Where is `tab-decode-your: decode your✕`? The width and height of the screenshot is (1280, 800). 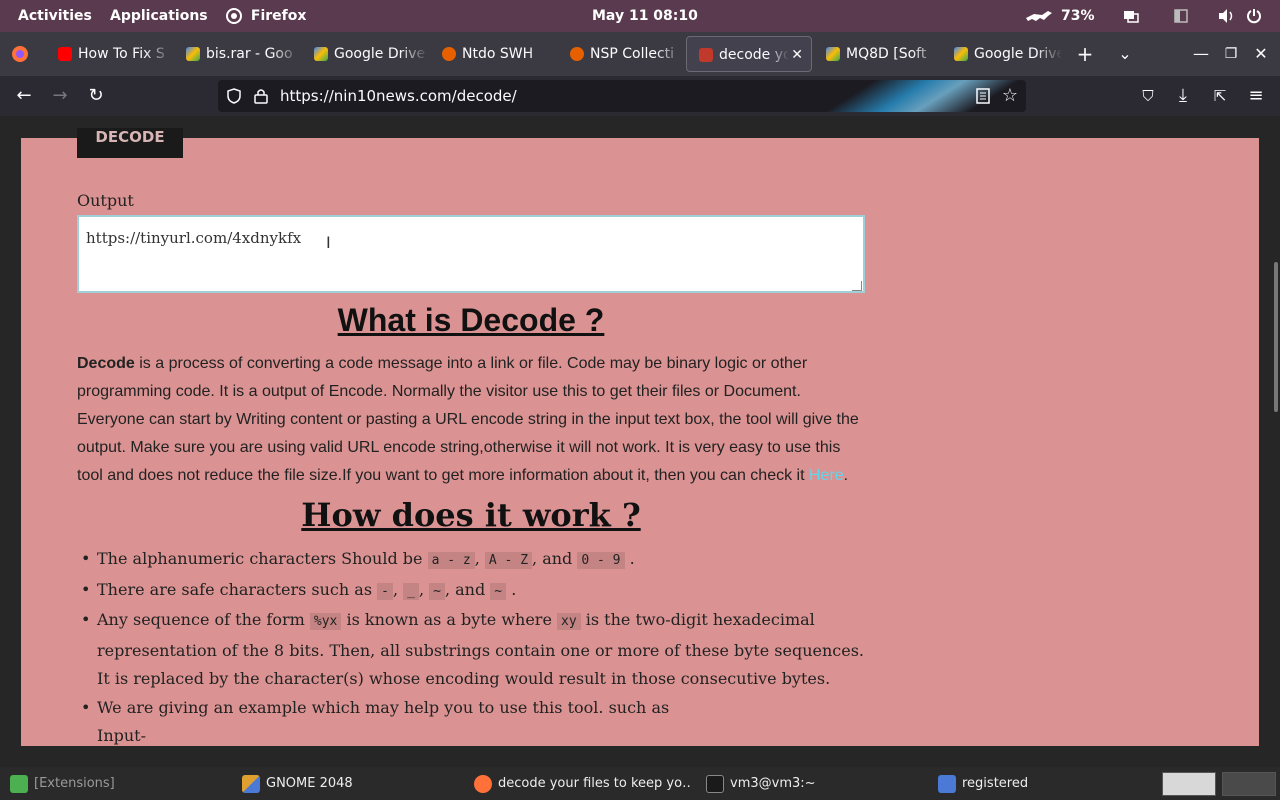
tab-decode-your: decode your✕ is located at coordinates (749, 54).